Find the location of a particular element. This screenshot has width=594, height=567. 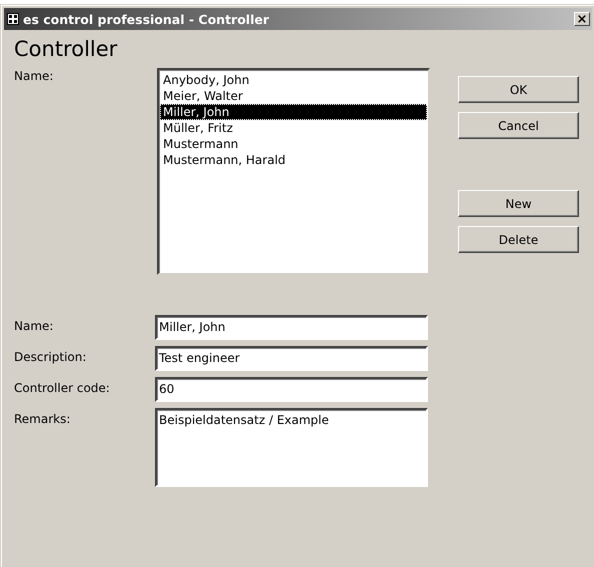

list-item: Mustermann, Harald is located at coordinates (293, 160).